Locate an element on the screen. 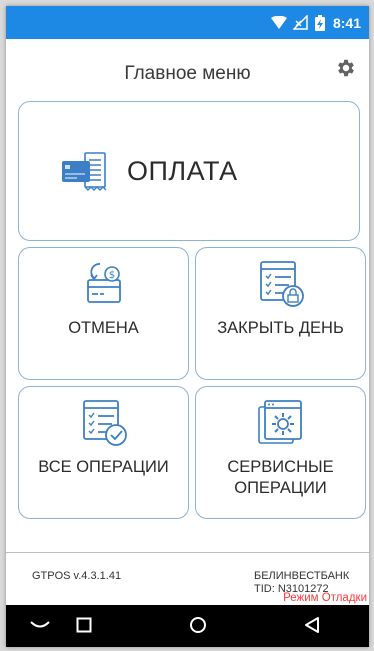 This screenshot has width=374, height=651. close-day-label: ЗАКРЫТЬ ДЕНЬ is located at coordinates (280, 328).